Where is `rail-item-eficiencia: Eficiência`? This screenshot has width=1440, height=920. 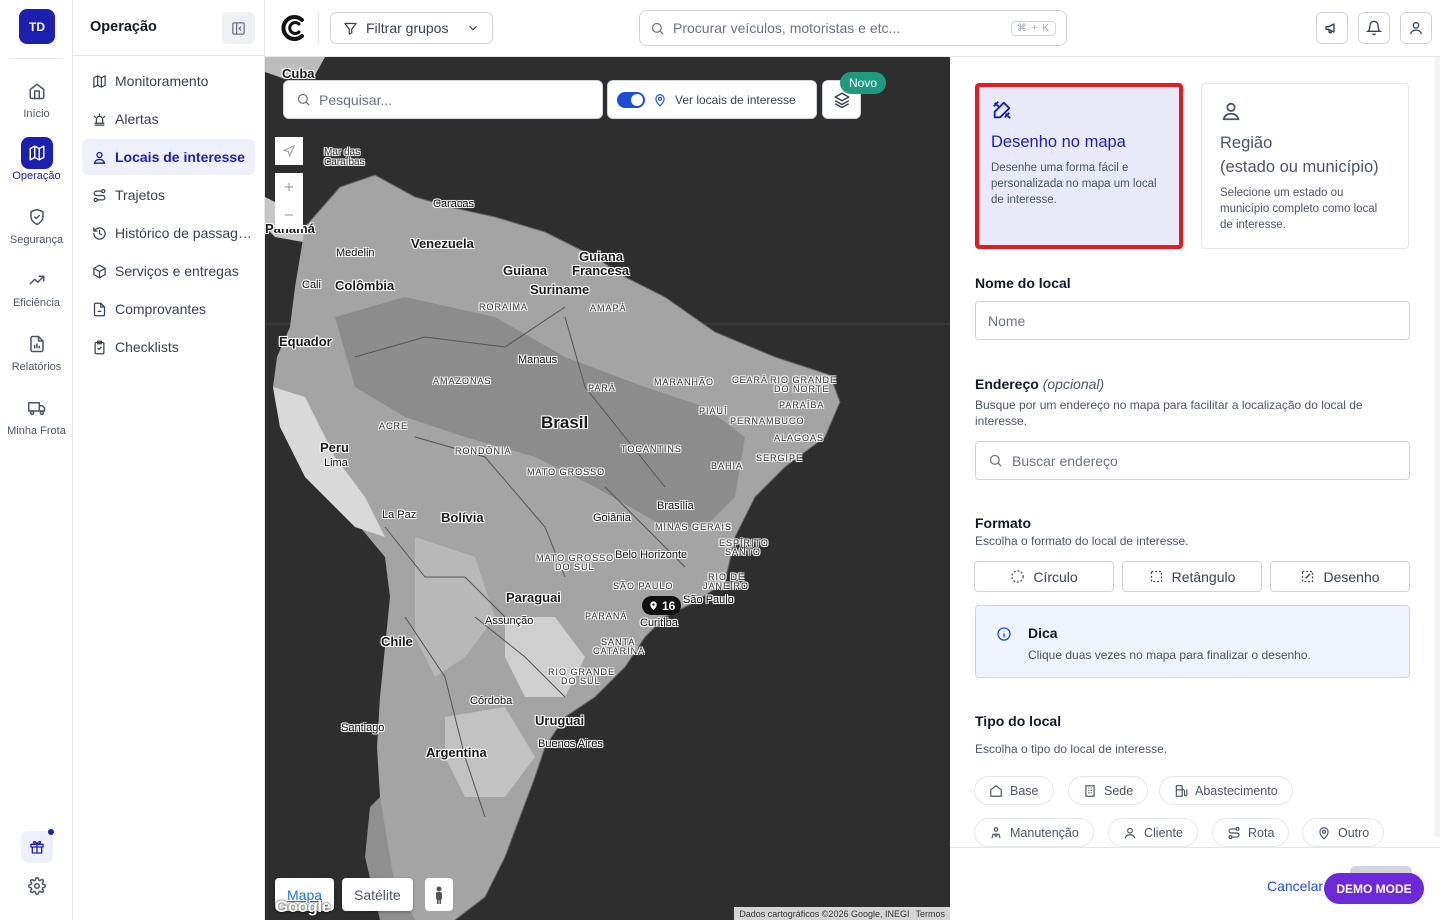
rail-item-eficiencia: Eficiência is located at coordinates (36, 286).